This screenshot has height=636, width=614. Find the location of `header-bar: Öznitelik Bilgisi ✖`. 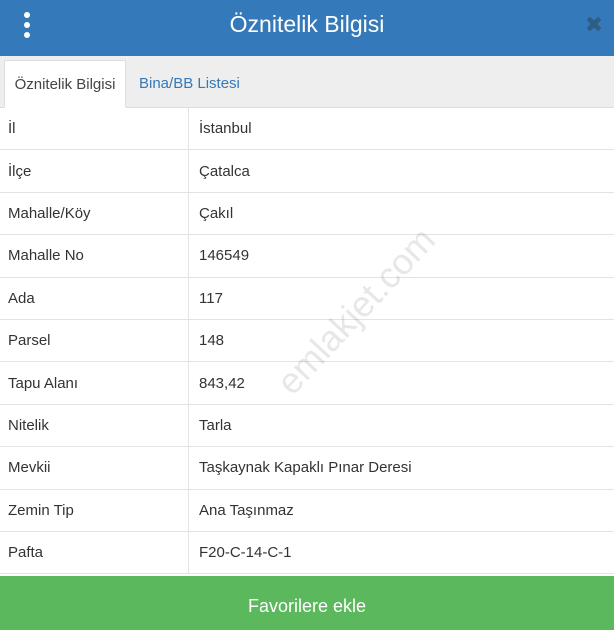

header-bar: Öznitelik Bilgisi ✖ is located at coordinates (307, 28).